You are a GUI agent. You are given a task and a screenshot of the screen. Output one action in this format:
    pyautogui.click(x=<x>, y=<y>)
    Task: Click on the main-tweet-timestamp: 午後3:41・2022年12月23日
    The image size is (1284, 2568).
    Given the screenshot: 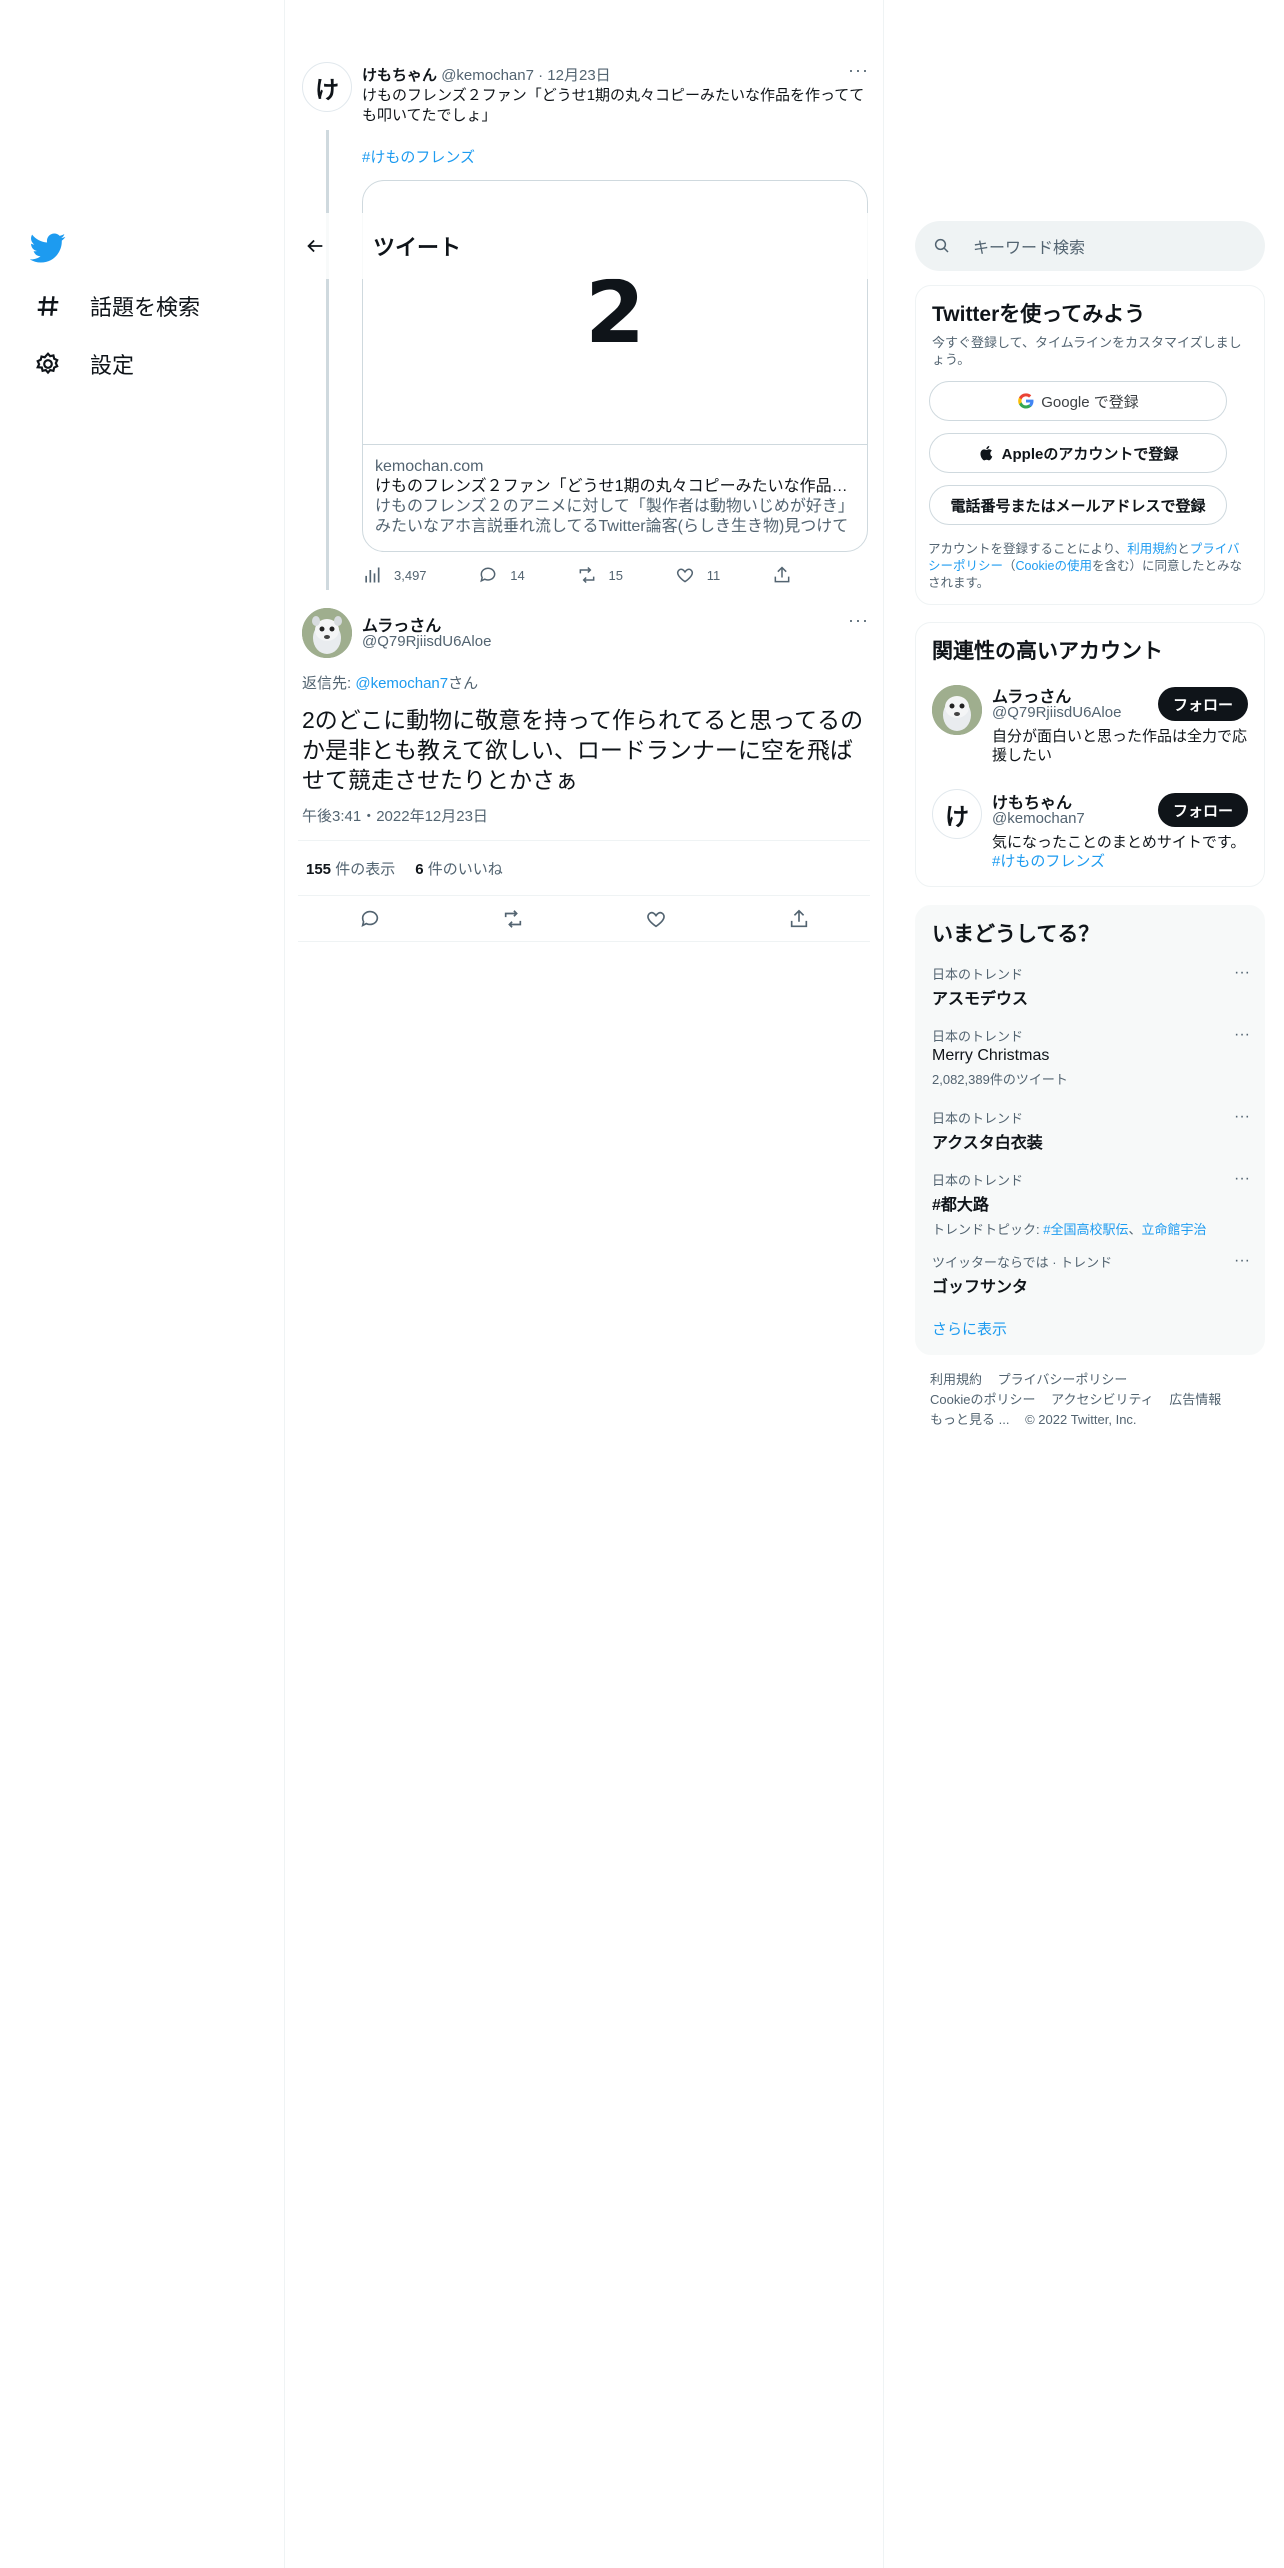 What is the action you would take?
    pyautogui.click(x=395, y=815)
    